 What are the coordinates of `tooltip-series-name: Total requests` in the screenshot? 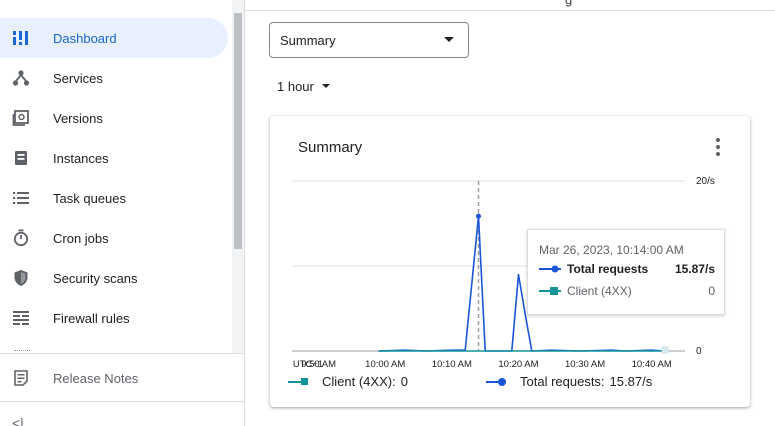 It's located at (608, 269).